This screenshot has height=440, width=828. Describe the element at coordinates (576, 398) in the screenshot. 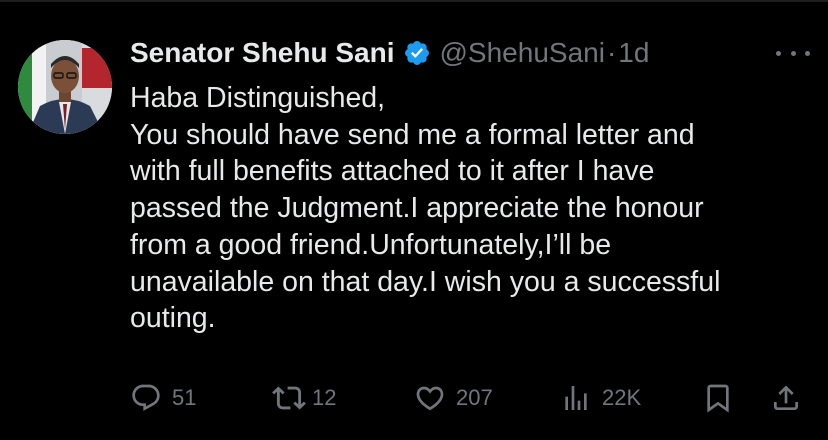

I see `views-icon` at that location.